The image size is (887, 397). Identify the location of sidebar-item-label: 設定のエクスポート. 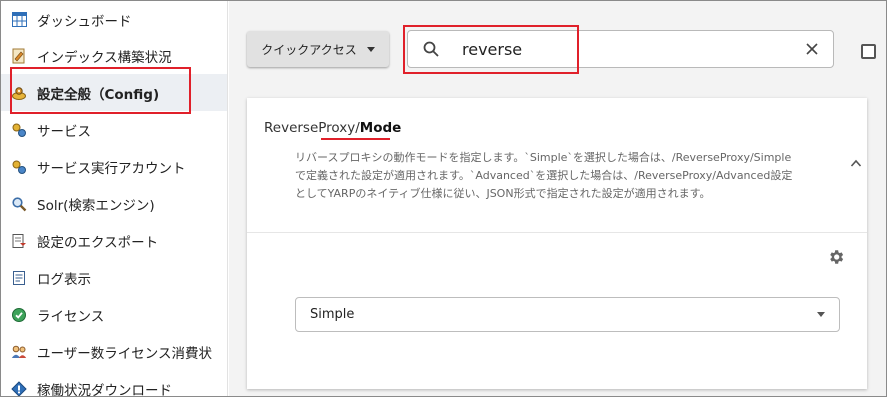
(98, 242).